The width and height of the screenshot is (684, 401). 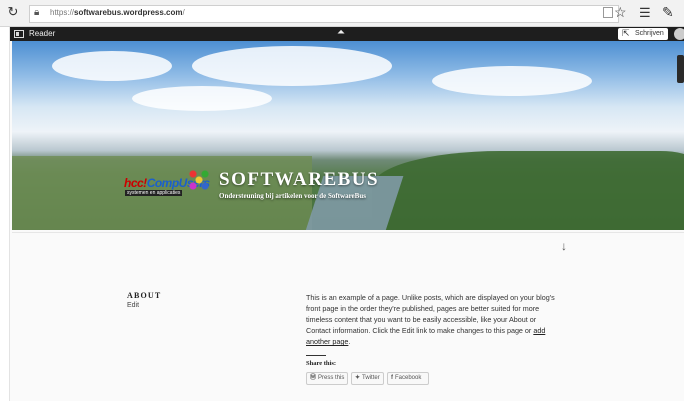 I want to click on pen-icon: ✎, so click(x=668, y=12).